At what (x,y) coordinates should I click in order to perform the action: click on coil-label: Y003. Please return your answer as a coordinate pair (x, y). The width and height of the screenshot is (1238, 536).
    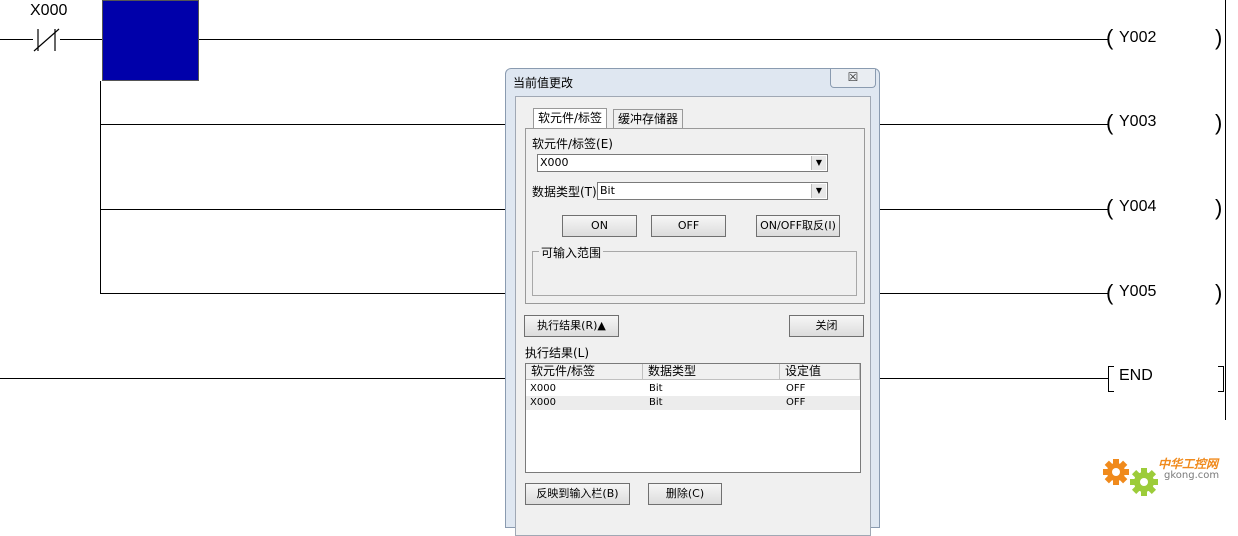
    Looking at the image, I should click on (1137, 122).